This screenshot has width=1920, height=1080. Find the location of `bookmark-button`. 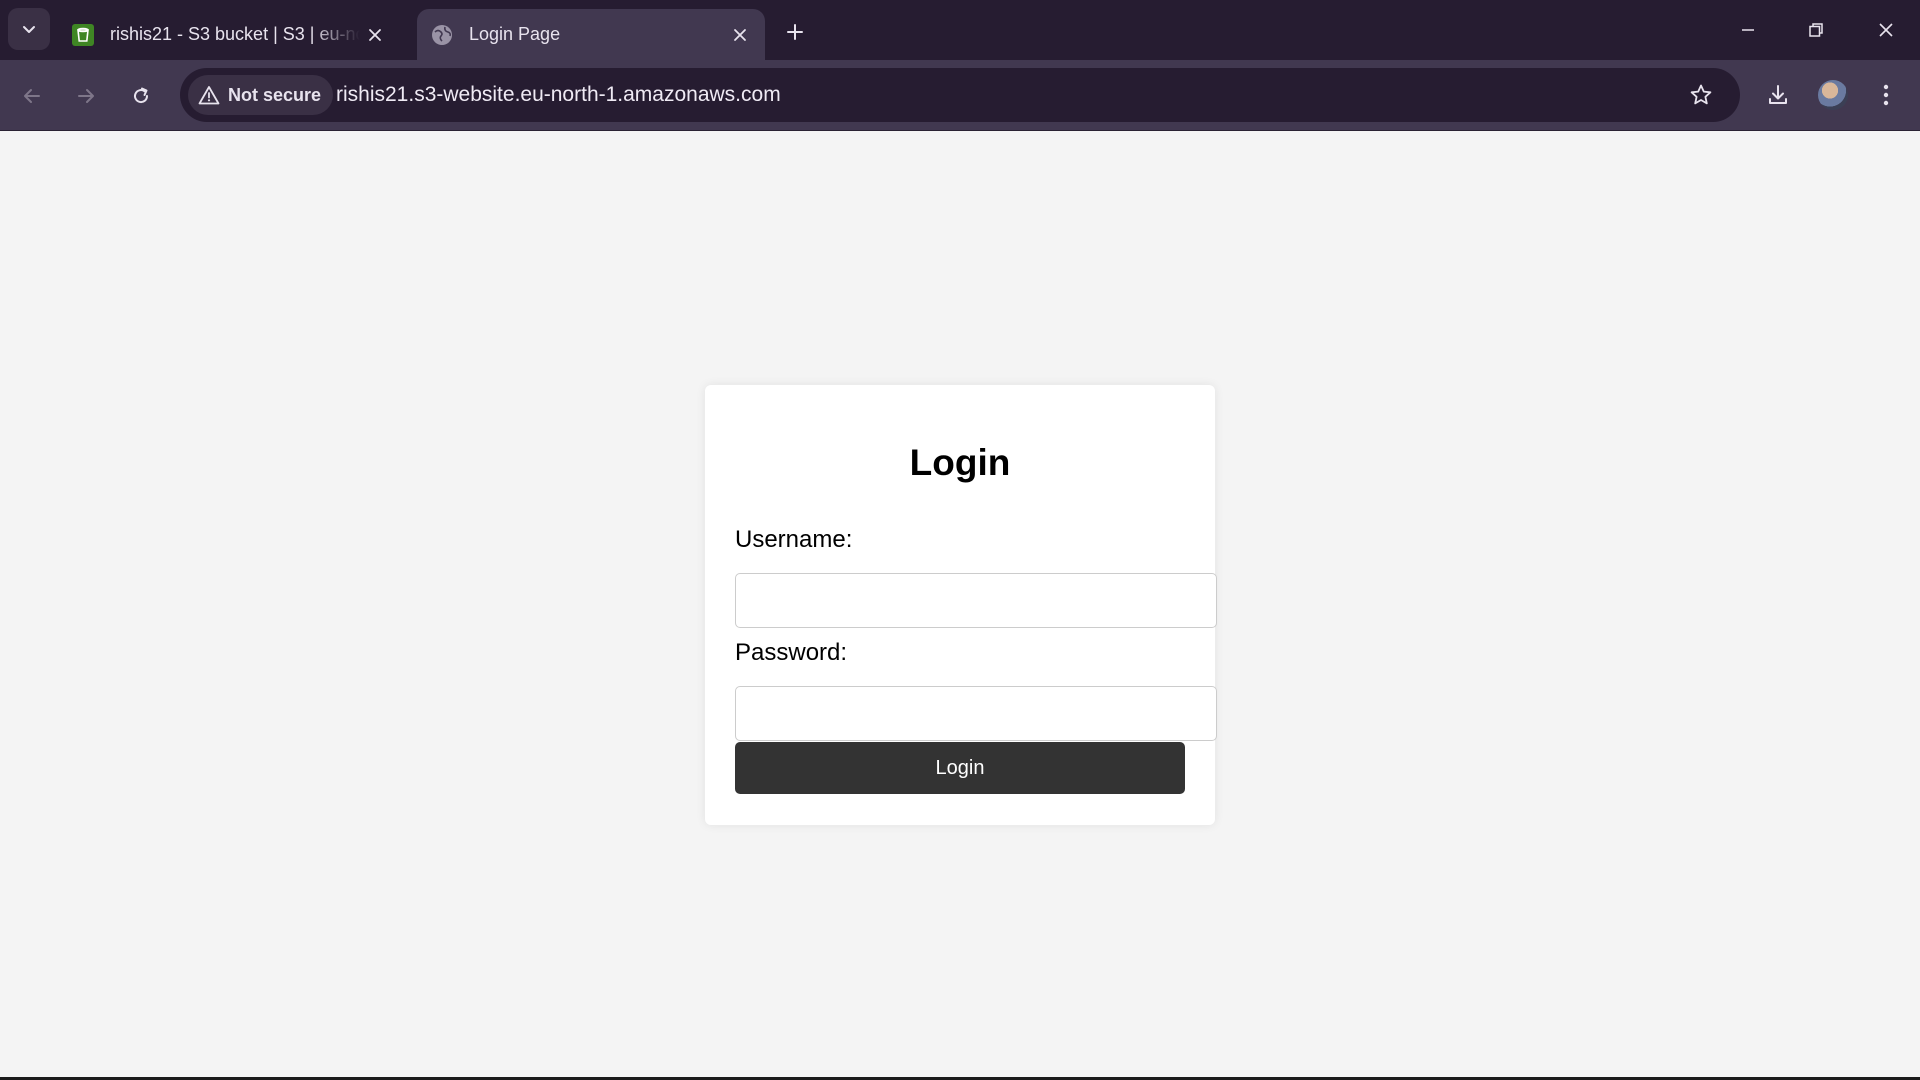

bookmark-button is located at coordinates (1701, 95).